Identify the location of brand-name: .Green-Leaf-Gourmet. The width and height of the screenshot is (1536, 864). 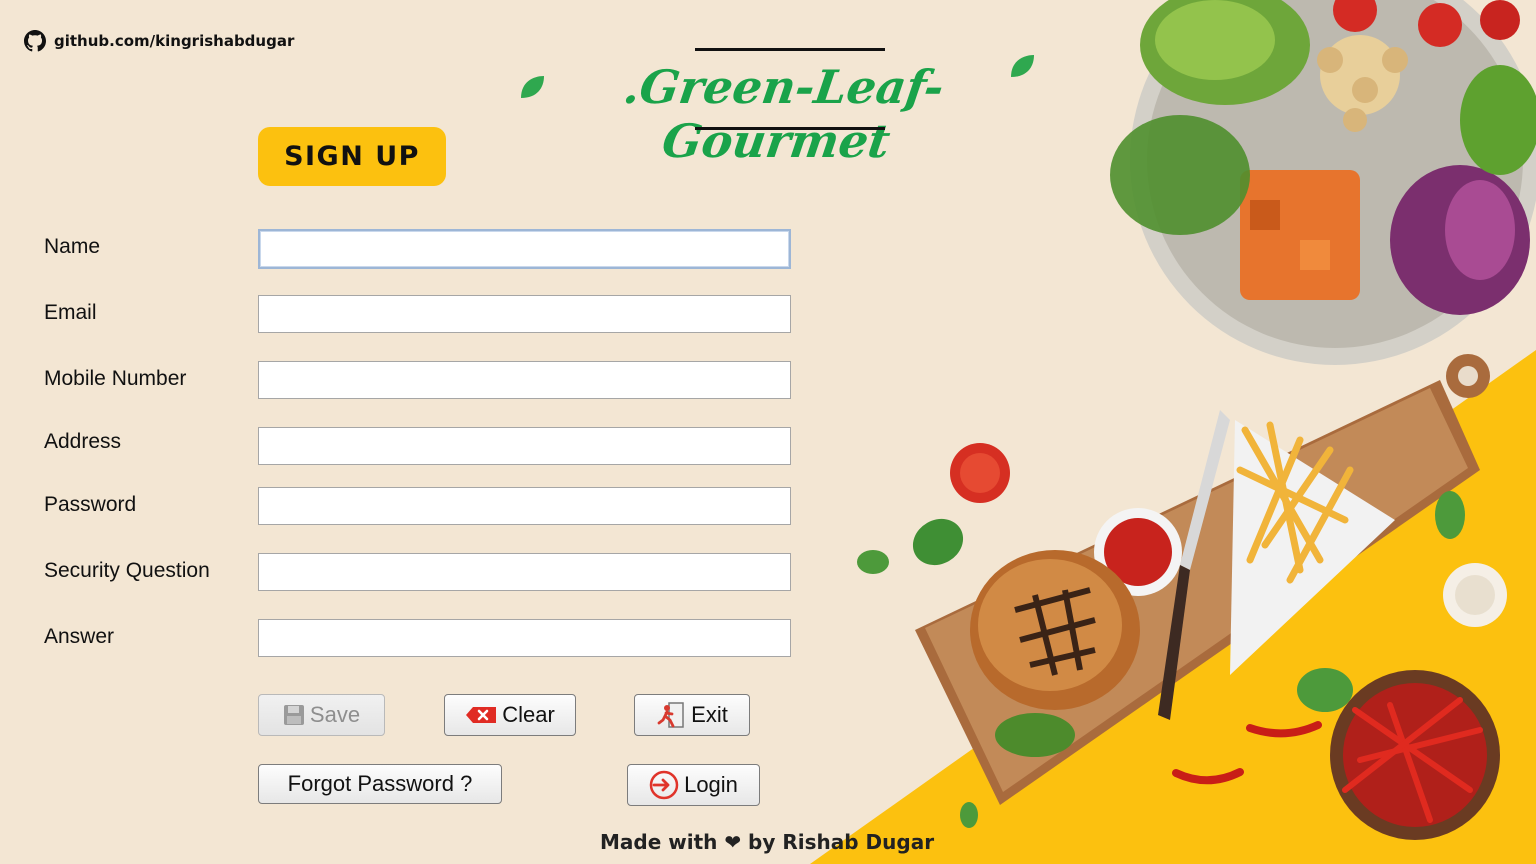
(784, 114).